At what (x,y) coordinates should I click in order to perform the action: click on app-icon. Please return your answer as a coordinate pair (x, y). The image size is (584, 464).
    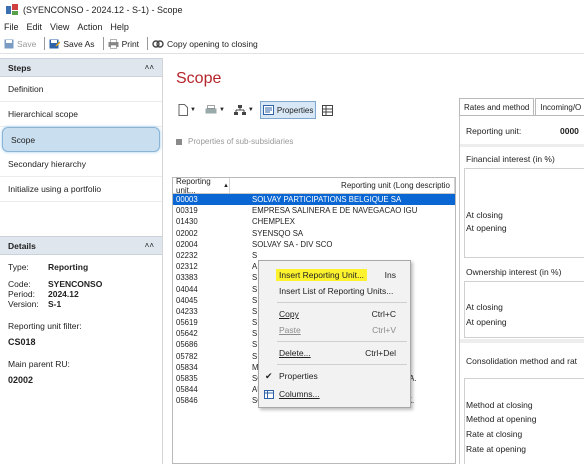
    Looking at the image, I should click on (12, 9).